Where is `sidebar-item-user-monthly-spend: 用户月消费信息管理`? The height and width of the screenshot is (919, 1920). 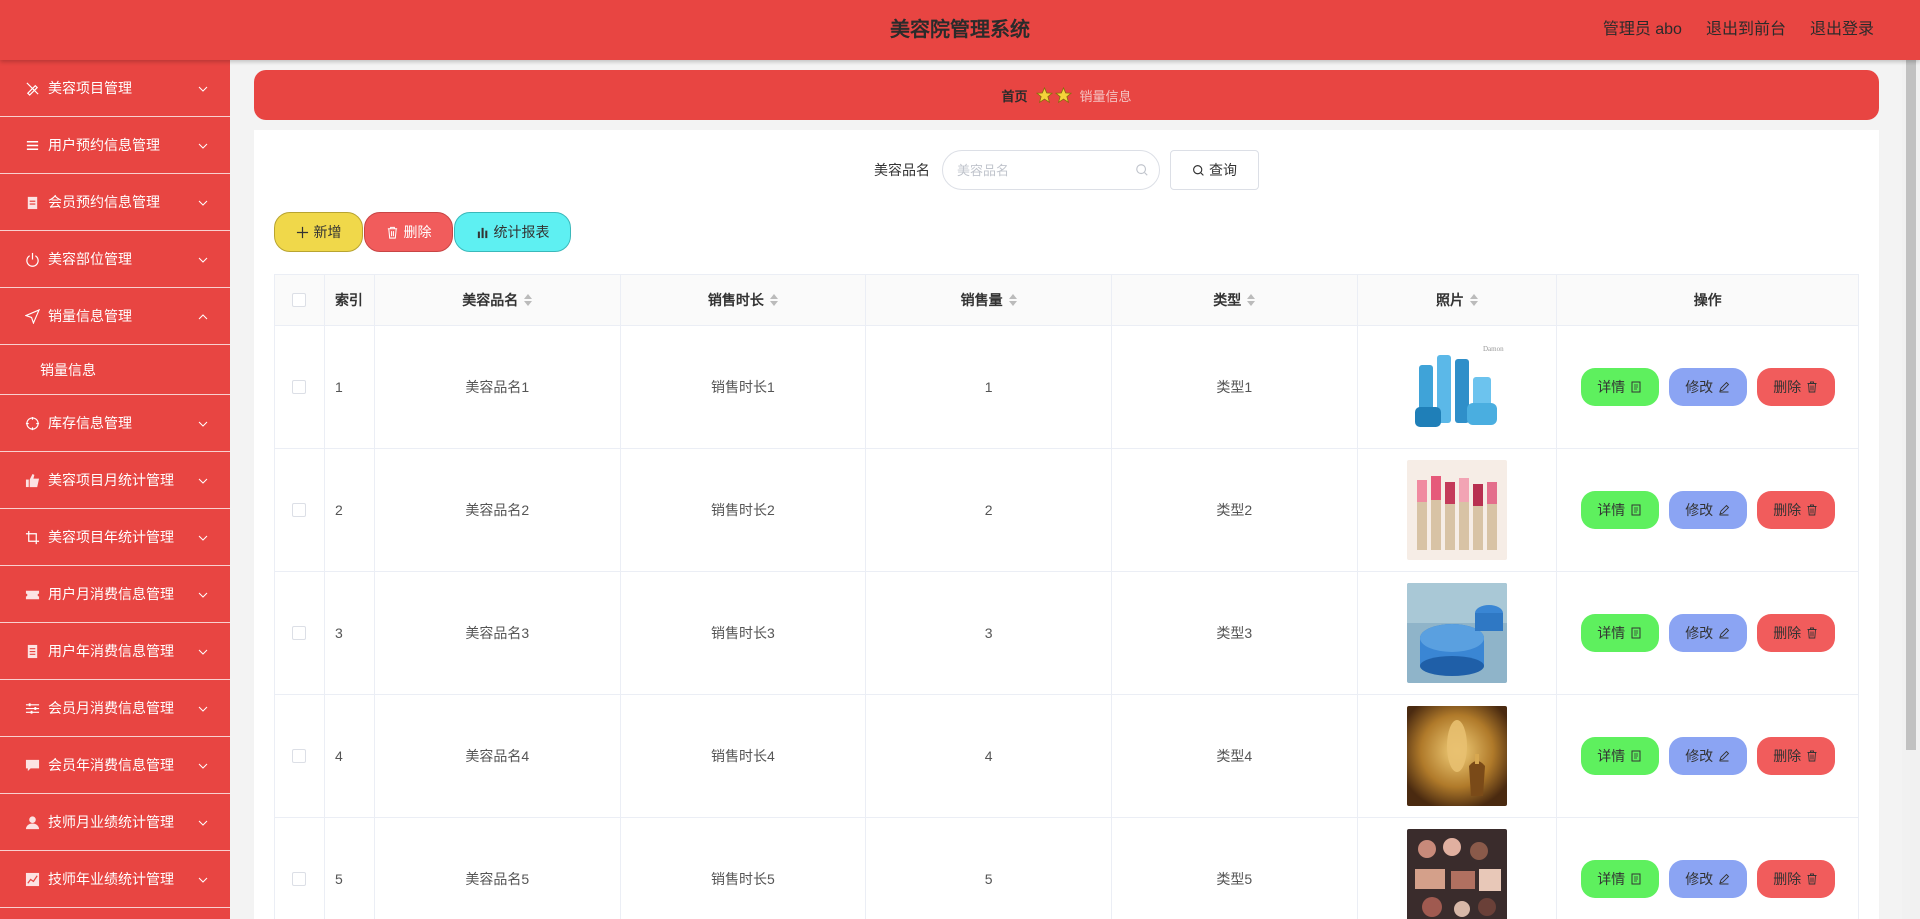
sidebar-item-user-monthly-spend: 用户月消费信息管理 is located at coordinates (115, 594).